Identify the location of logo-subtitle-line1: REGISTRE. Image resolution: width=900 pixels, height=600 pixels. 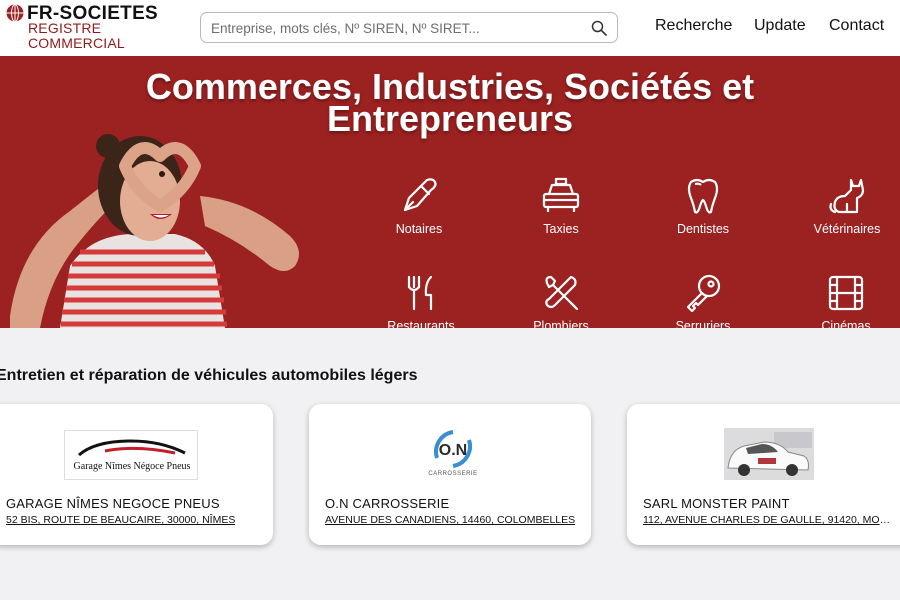
(65, 28).